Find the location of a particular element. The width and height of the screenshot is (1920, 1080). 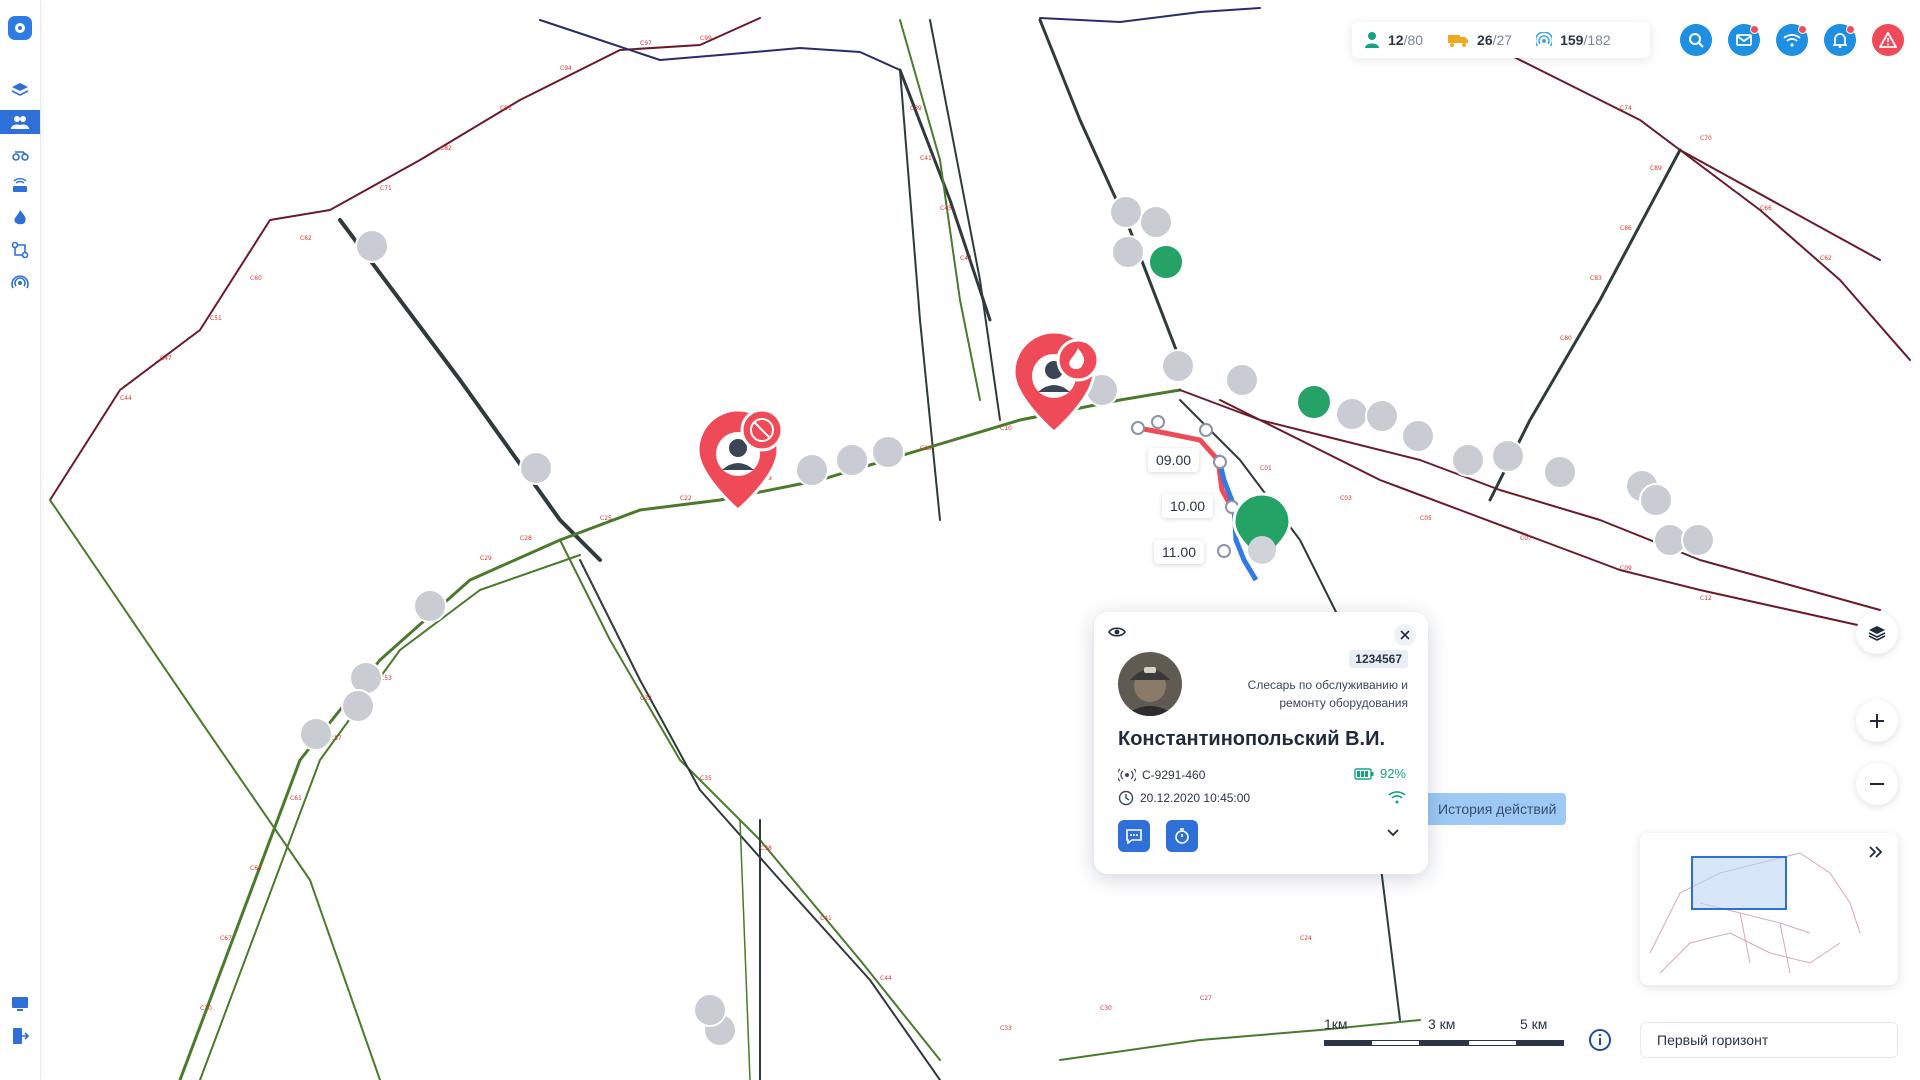

wifi-icon is located at coordinates (1792, 40).